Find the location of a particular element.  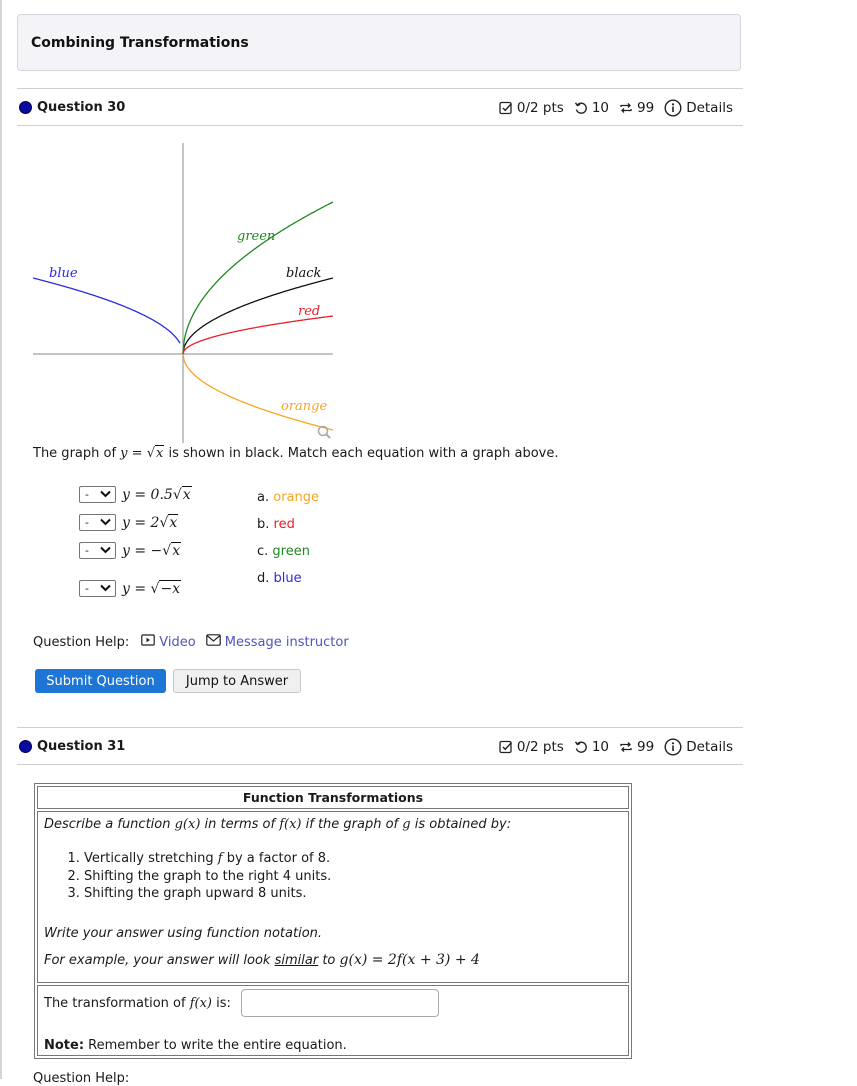

match-row: - y = 2√x is located at coordinates (129, 522).